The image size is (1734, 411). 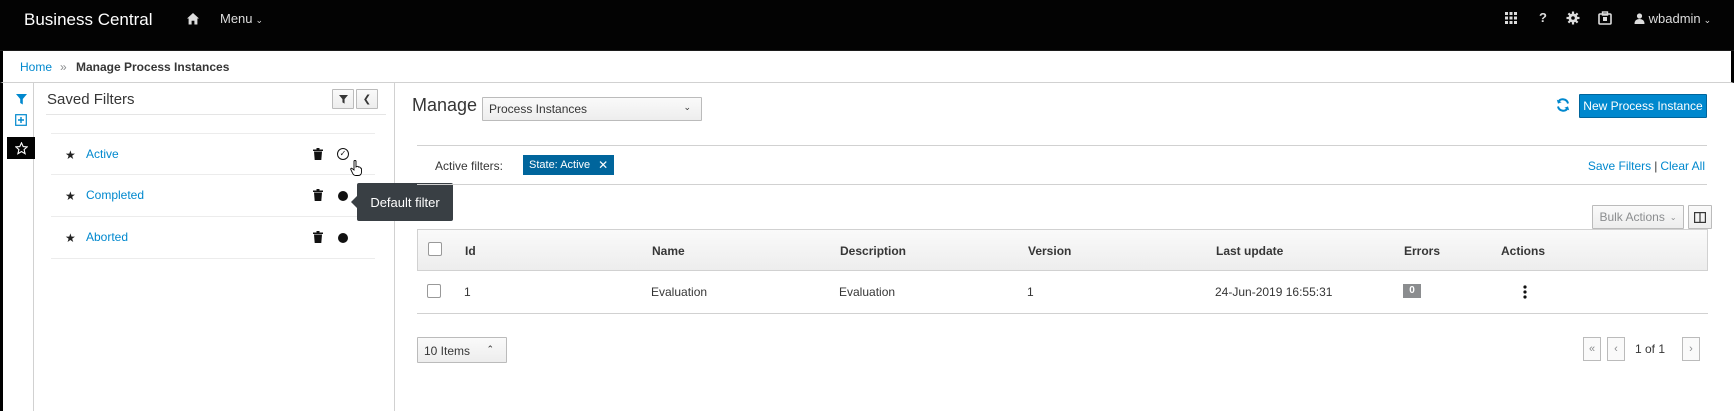 I want to click on saved-filter-label: Active, so click(x=102, y=154).